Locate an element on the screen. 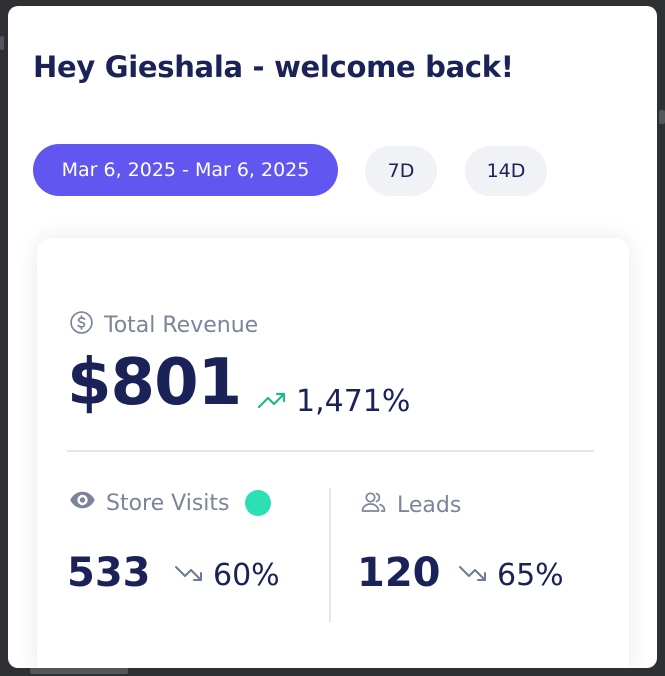 This screenshot has height=676, width=665. leads-change-percent: 65% is located at coordinates (530, 575).